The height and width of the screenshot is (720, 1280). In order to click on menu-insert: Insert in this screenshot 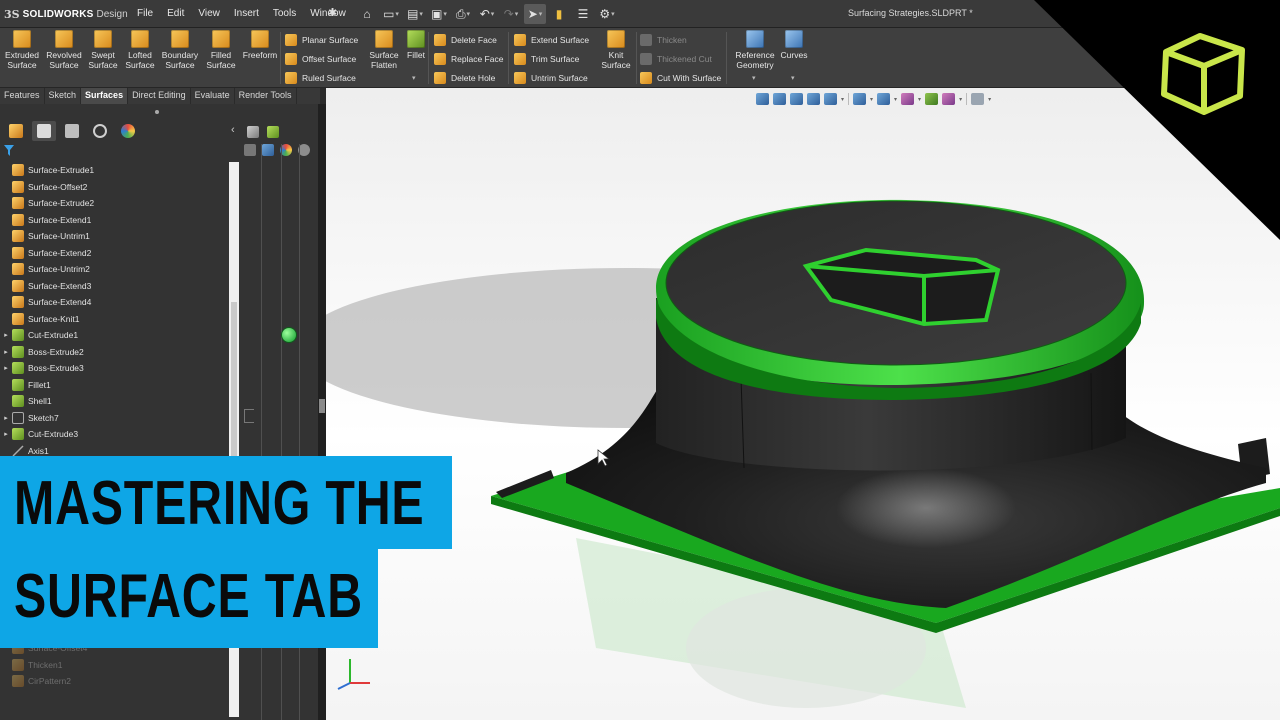, I will do `click(246, 14)`.